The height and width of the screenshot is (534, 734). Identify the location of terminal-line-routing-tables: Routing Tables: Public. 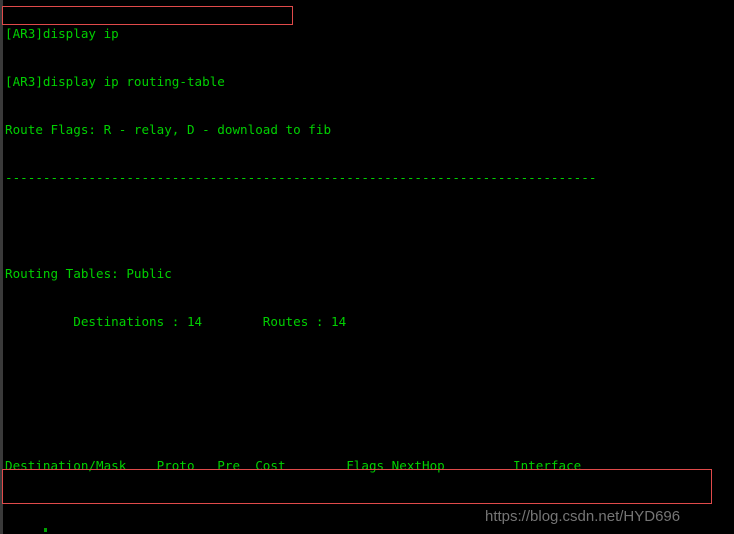
(88, 273).